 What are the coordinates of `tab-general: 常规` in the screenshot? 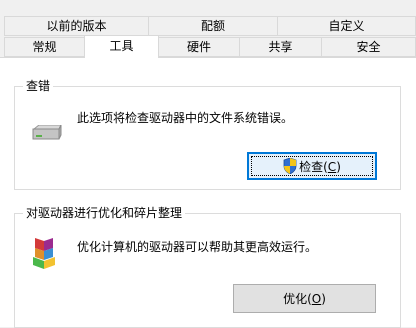 It's located at (44, 47).